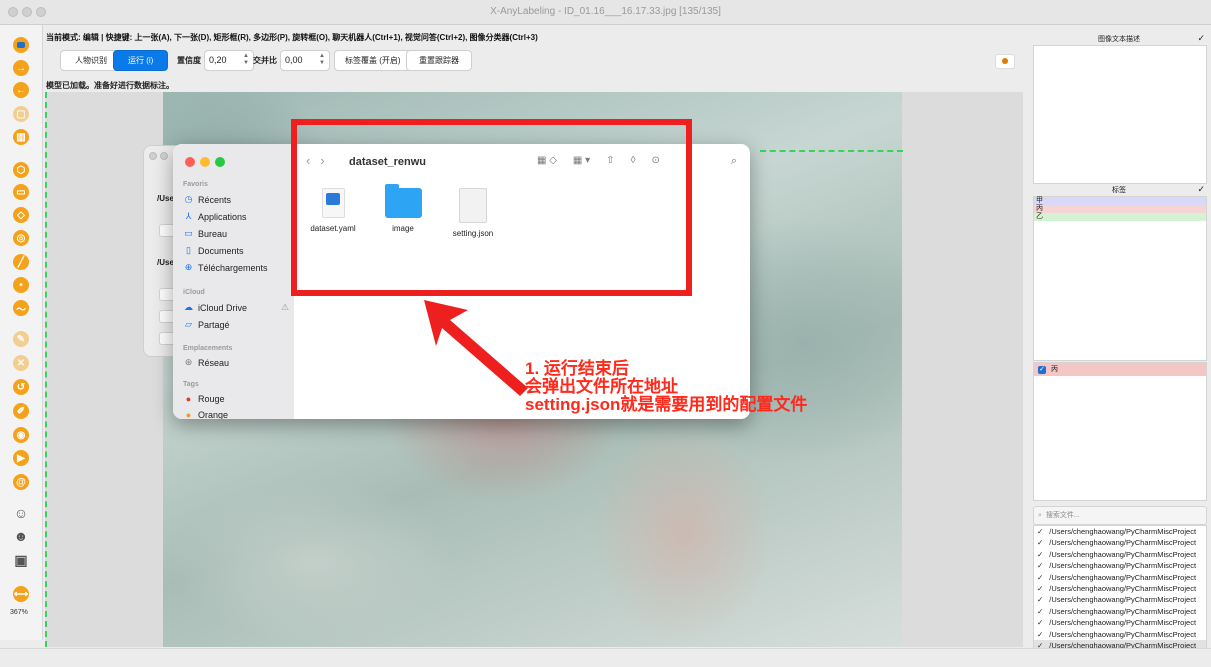 The image size is (1211, 667). I want to click on sidebar-label: Documents, so click(221, 250).